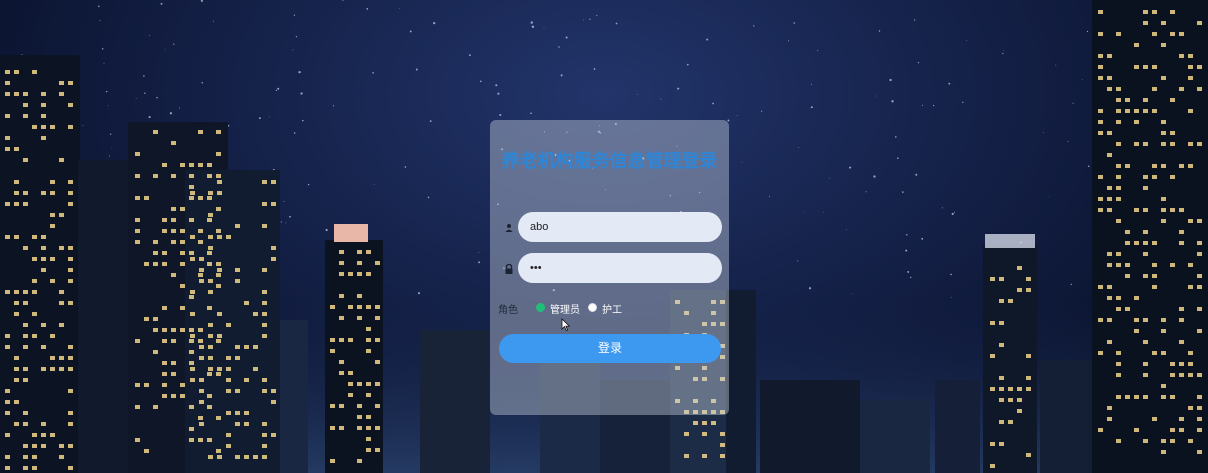  What do you see at coordinates (509, 227) in the screenshot?
I see `user-icon` at bounding box center [509, 227].